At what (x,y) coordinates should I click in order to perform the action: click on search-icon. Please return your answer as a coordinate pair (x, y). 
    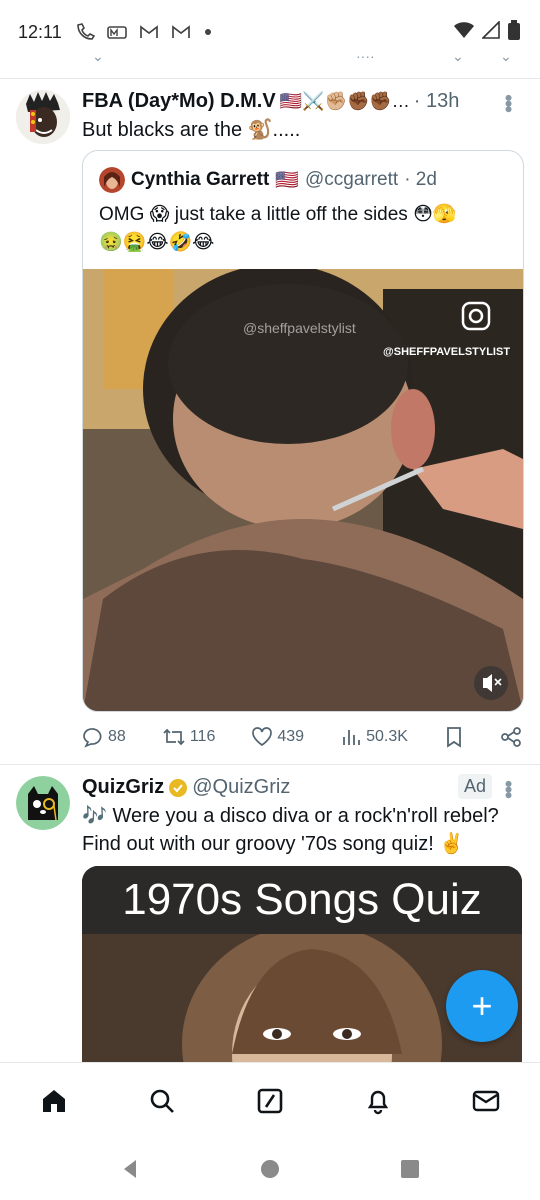
    Looking at the image, I should click on (162, 1101).